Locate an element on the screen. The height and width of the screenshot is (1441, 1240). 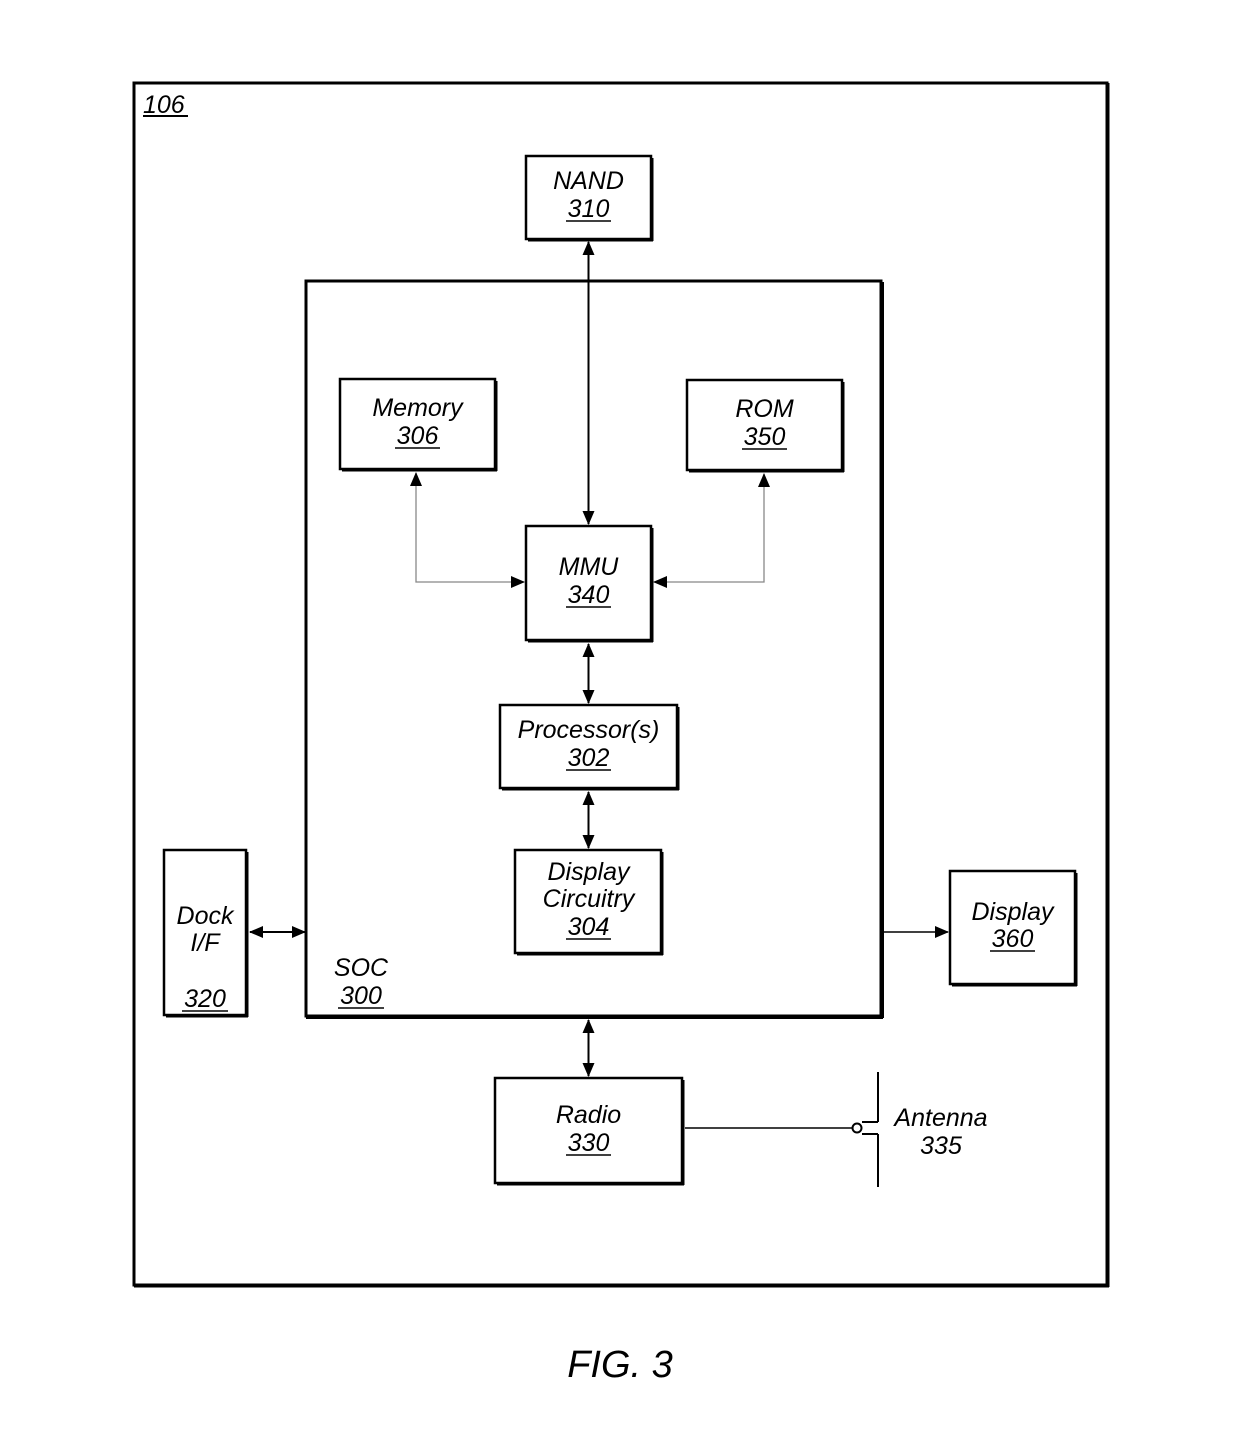
rom-ref: 350 is located at coordinates (765, 437).